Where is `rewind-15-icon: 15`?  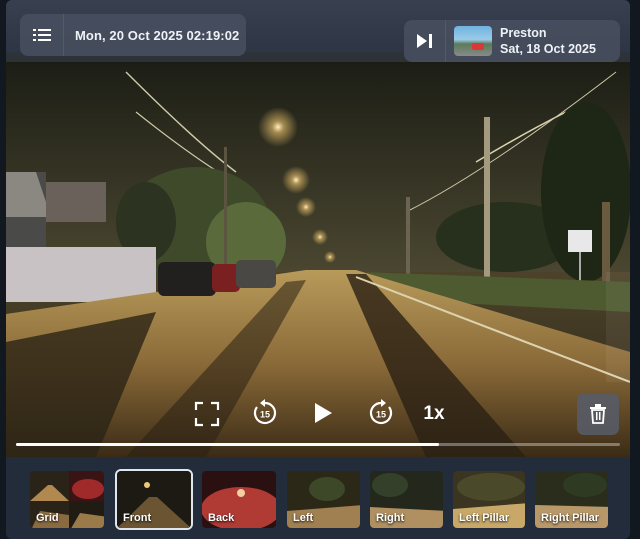 rewind-15-icon: 15 is located at coordinates (265, 412).